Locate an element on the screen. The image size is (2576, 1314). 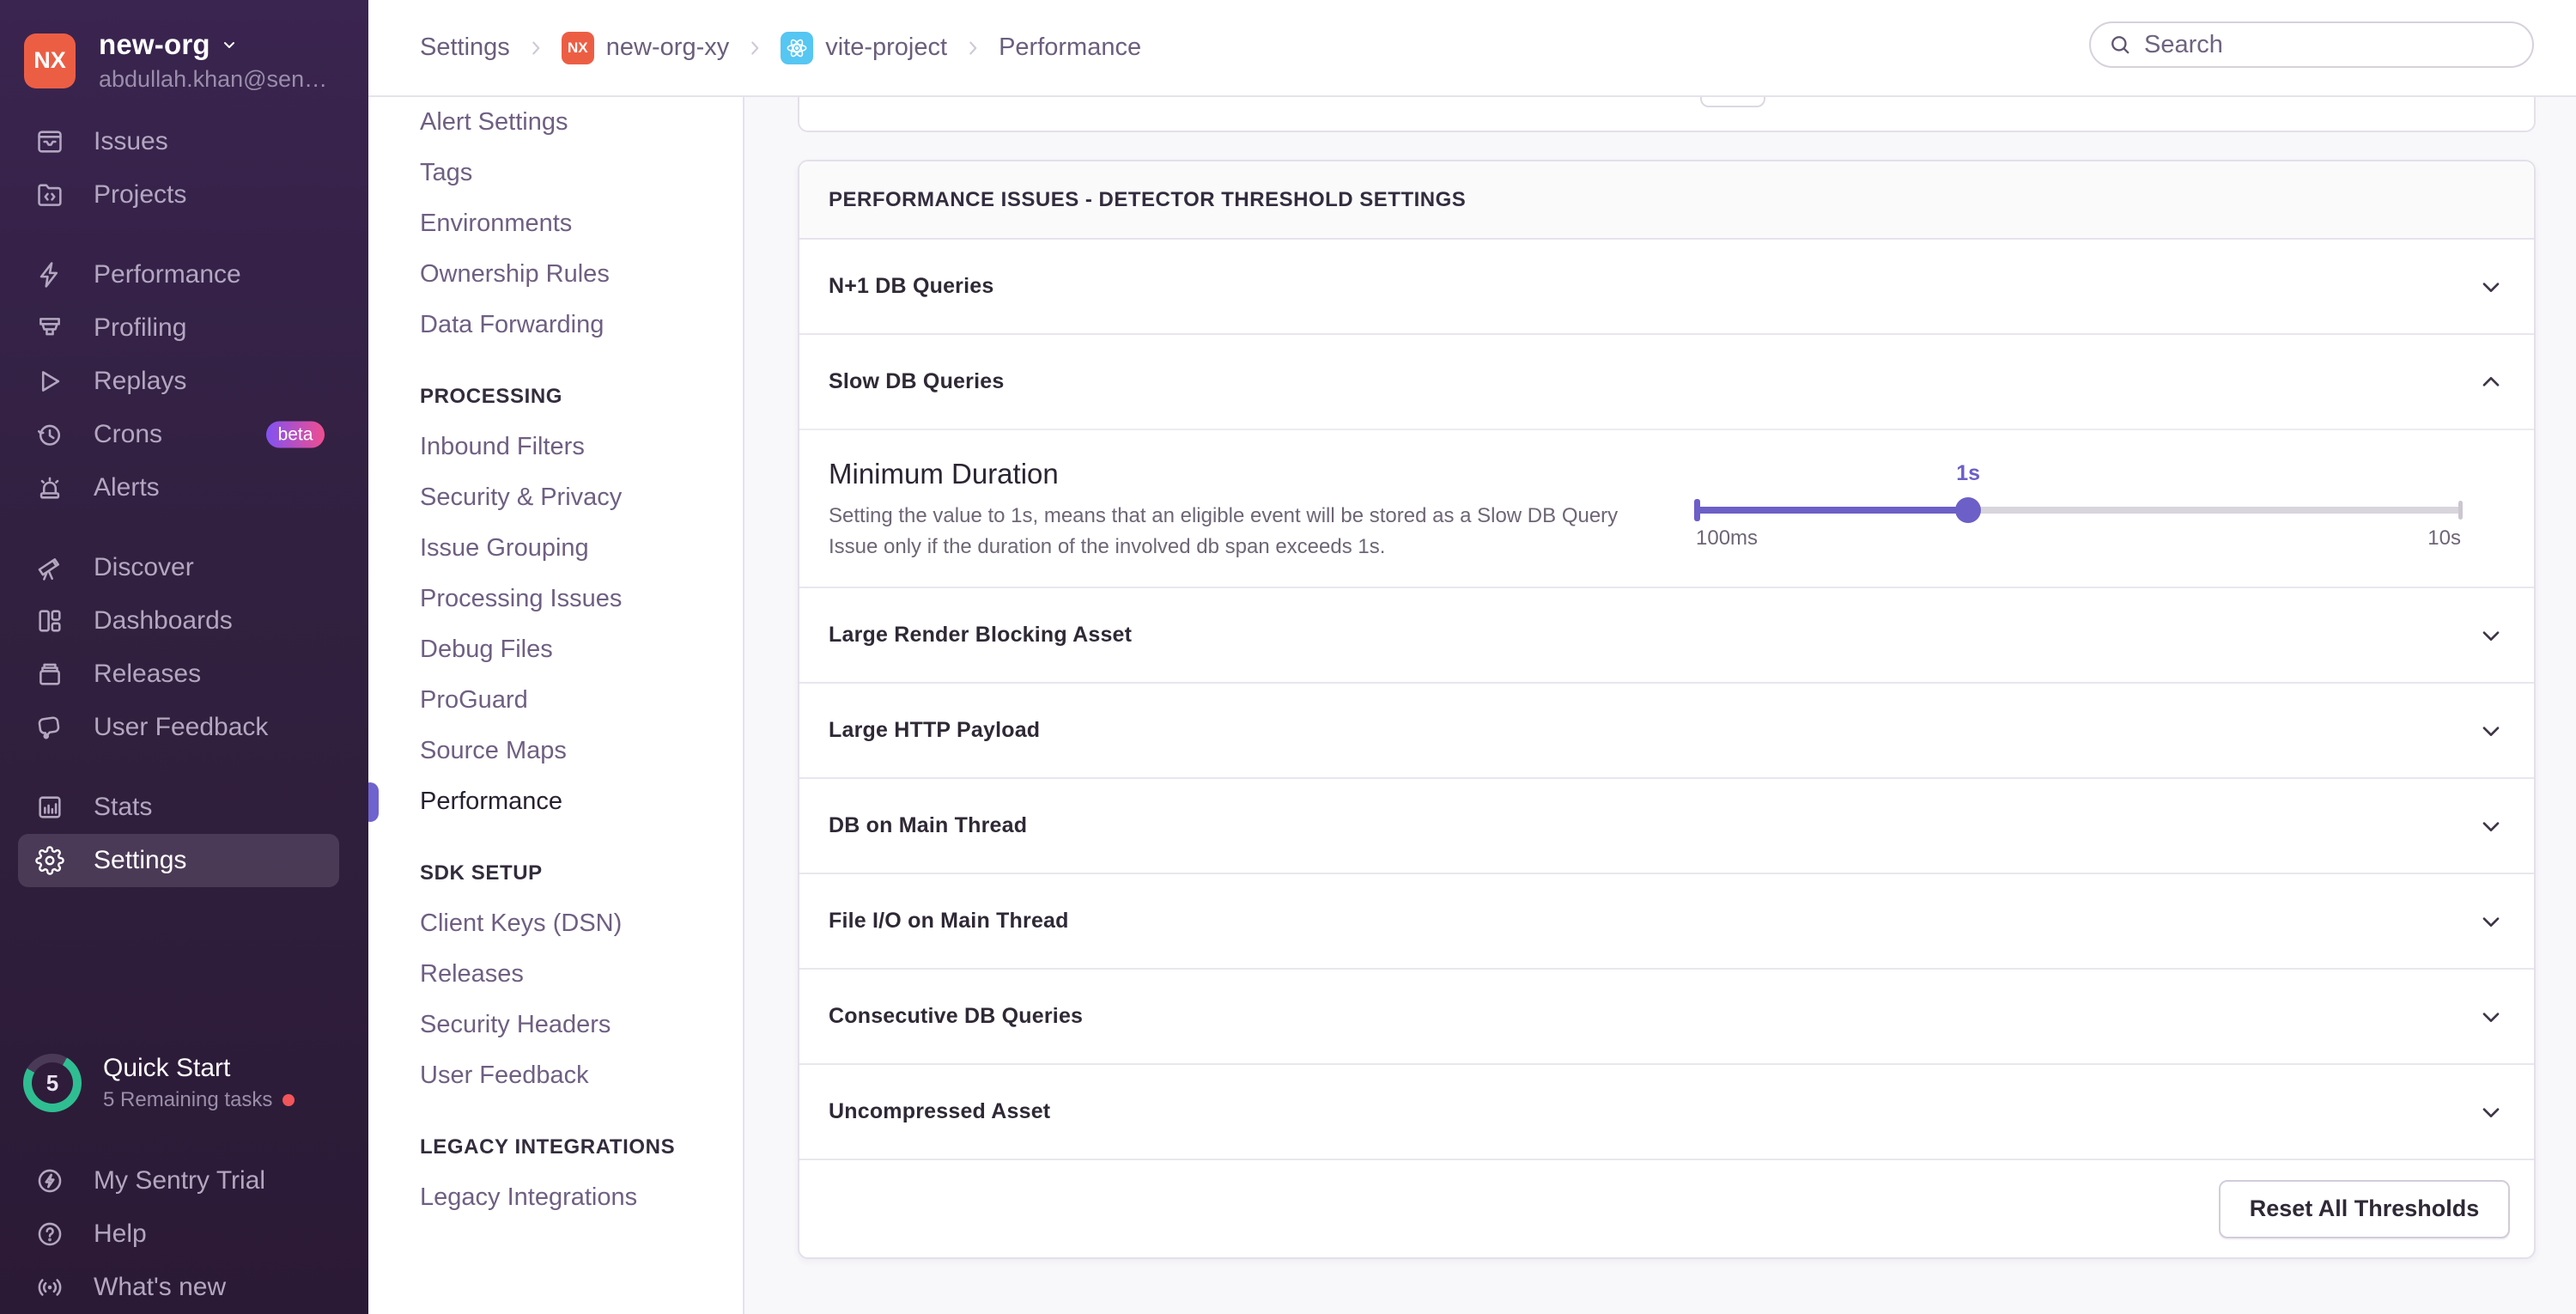
search-box is located at coordinates (2311, 44).